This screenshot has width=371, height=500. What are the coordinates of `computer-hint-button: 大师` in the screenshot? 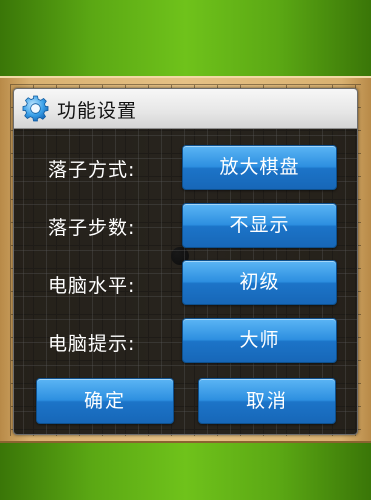 It's located at (259, 340).